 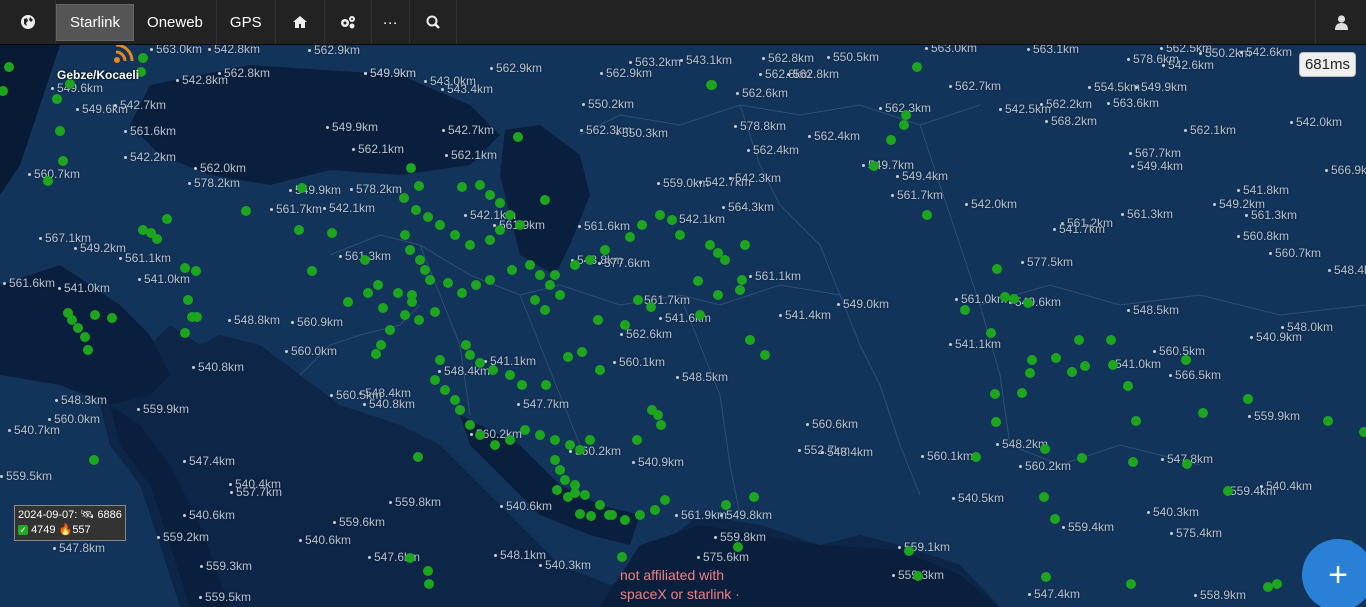 What do you see at coordinates (28, 22) in the screenshot?
I see `globe-icon-button` at bounding box center [28, 22].